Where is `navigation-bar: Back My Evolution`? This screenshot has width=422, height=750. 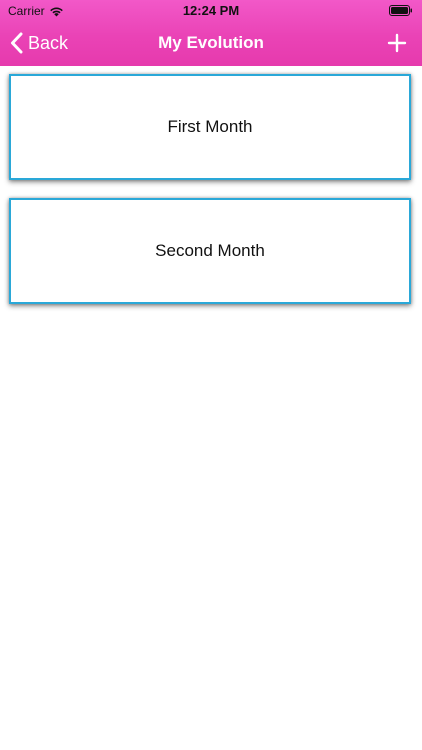
navigation-bar: Back My Evolution is located at coordinates (211, 44).